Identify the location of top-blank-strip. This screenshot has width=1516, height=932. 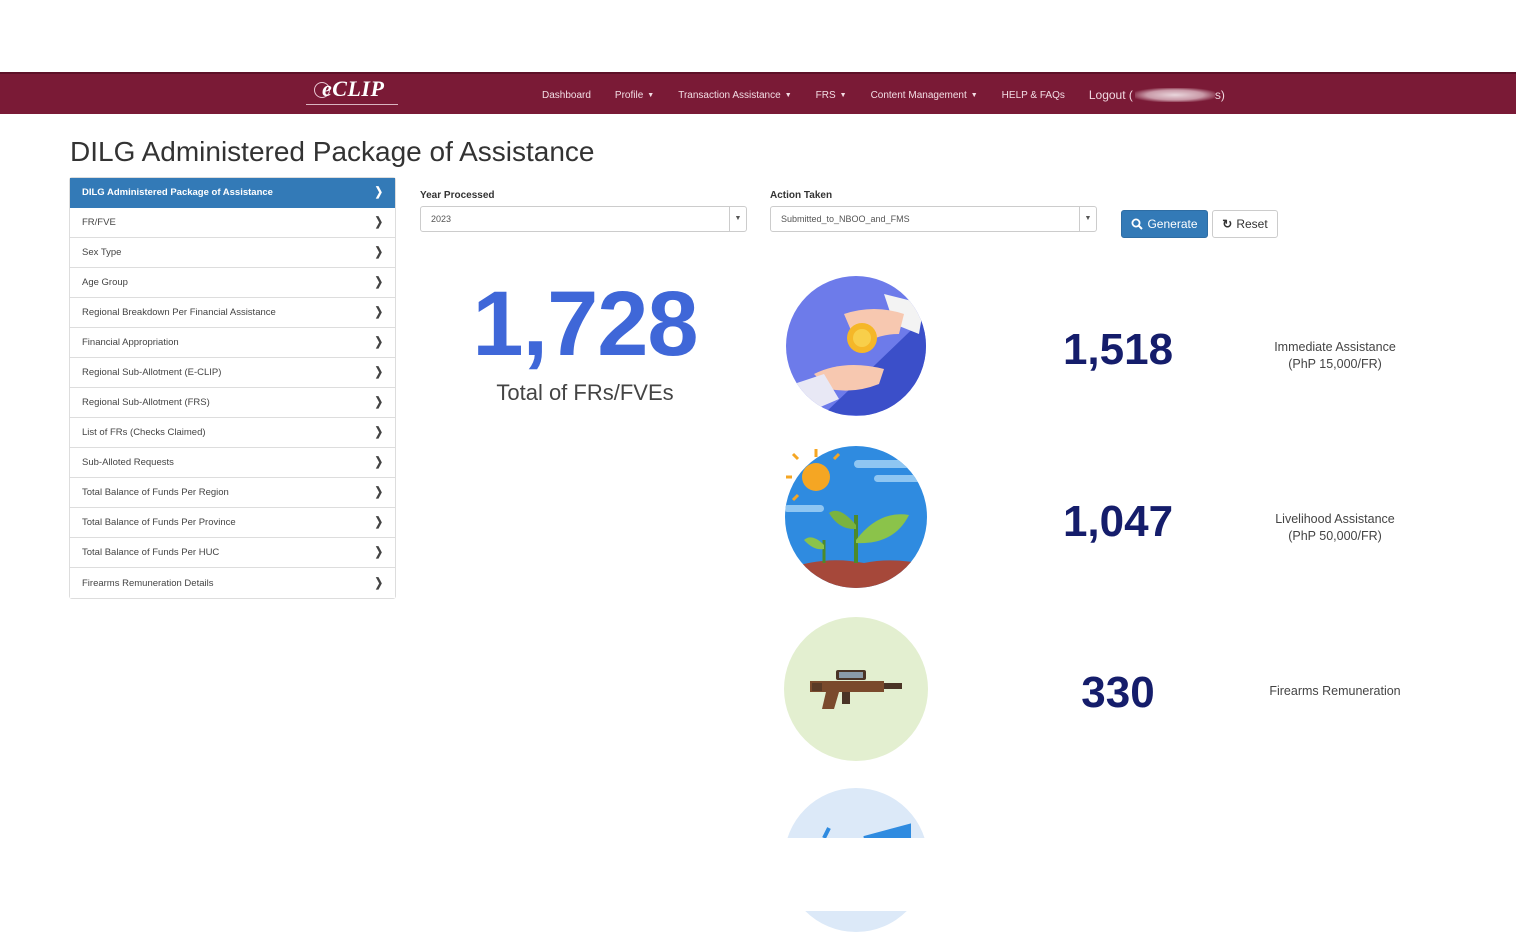
(758, 36).